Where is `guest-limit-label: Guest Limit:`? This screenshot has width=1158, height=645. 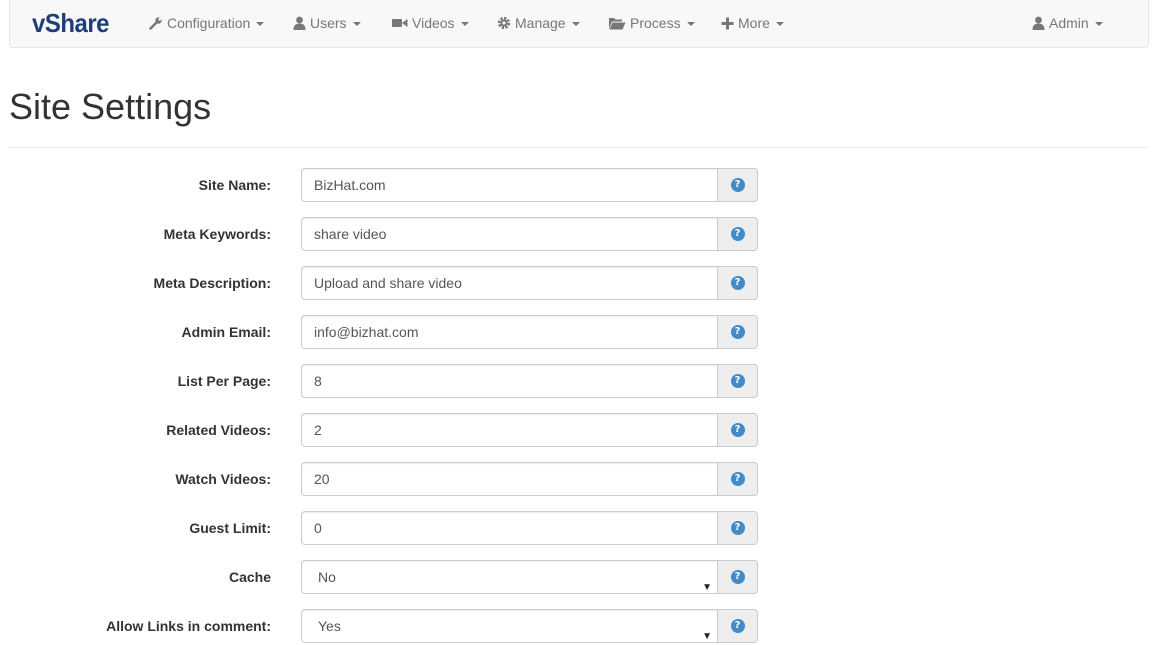 guest-limit-label: Guest Limit: is located at coordinates (230, 528).